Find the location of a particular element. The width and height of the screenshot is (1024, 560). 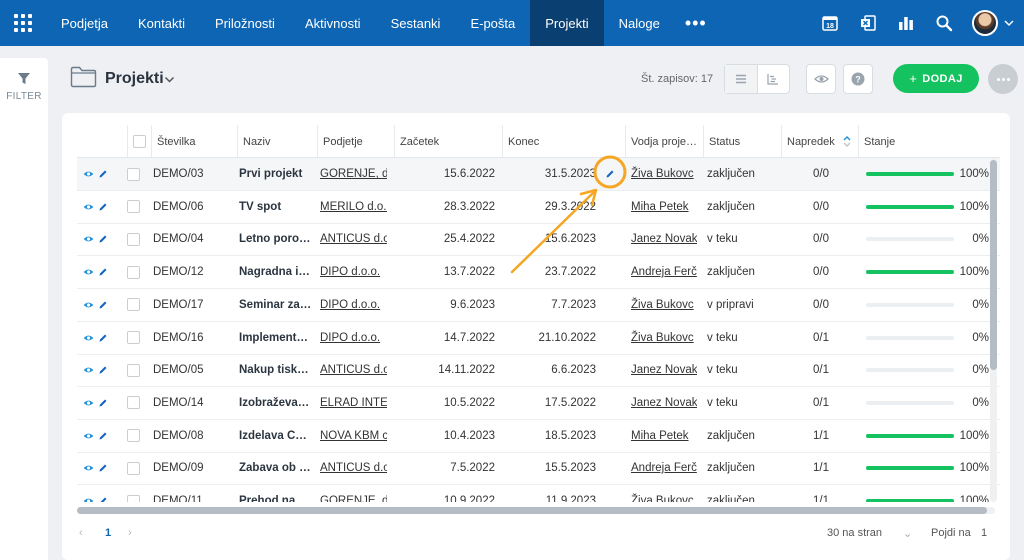

nav-item-prilo-nosti: Priložnosti is located at coordinates (245, 23).